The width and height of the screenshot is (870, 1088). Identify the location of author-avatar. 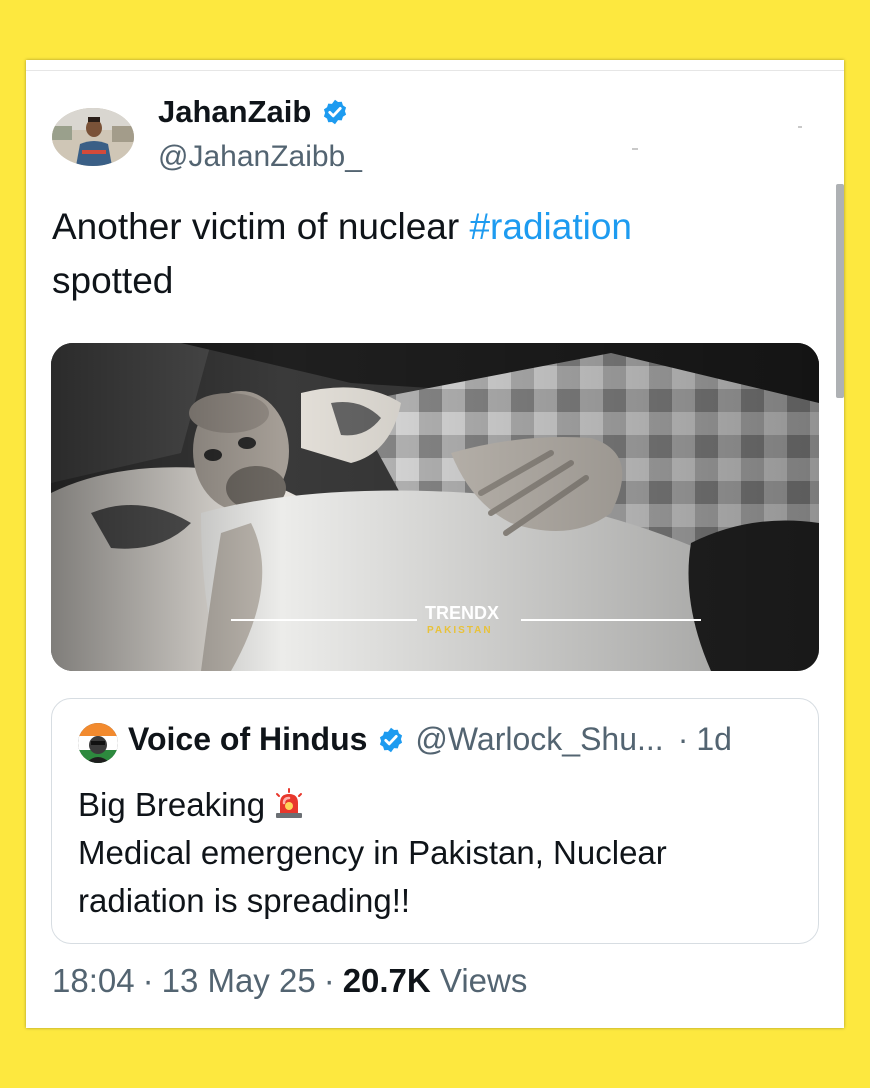
(93, 137).